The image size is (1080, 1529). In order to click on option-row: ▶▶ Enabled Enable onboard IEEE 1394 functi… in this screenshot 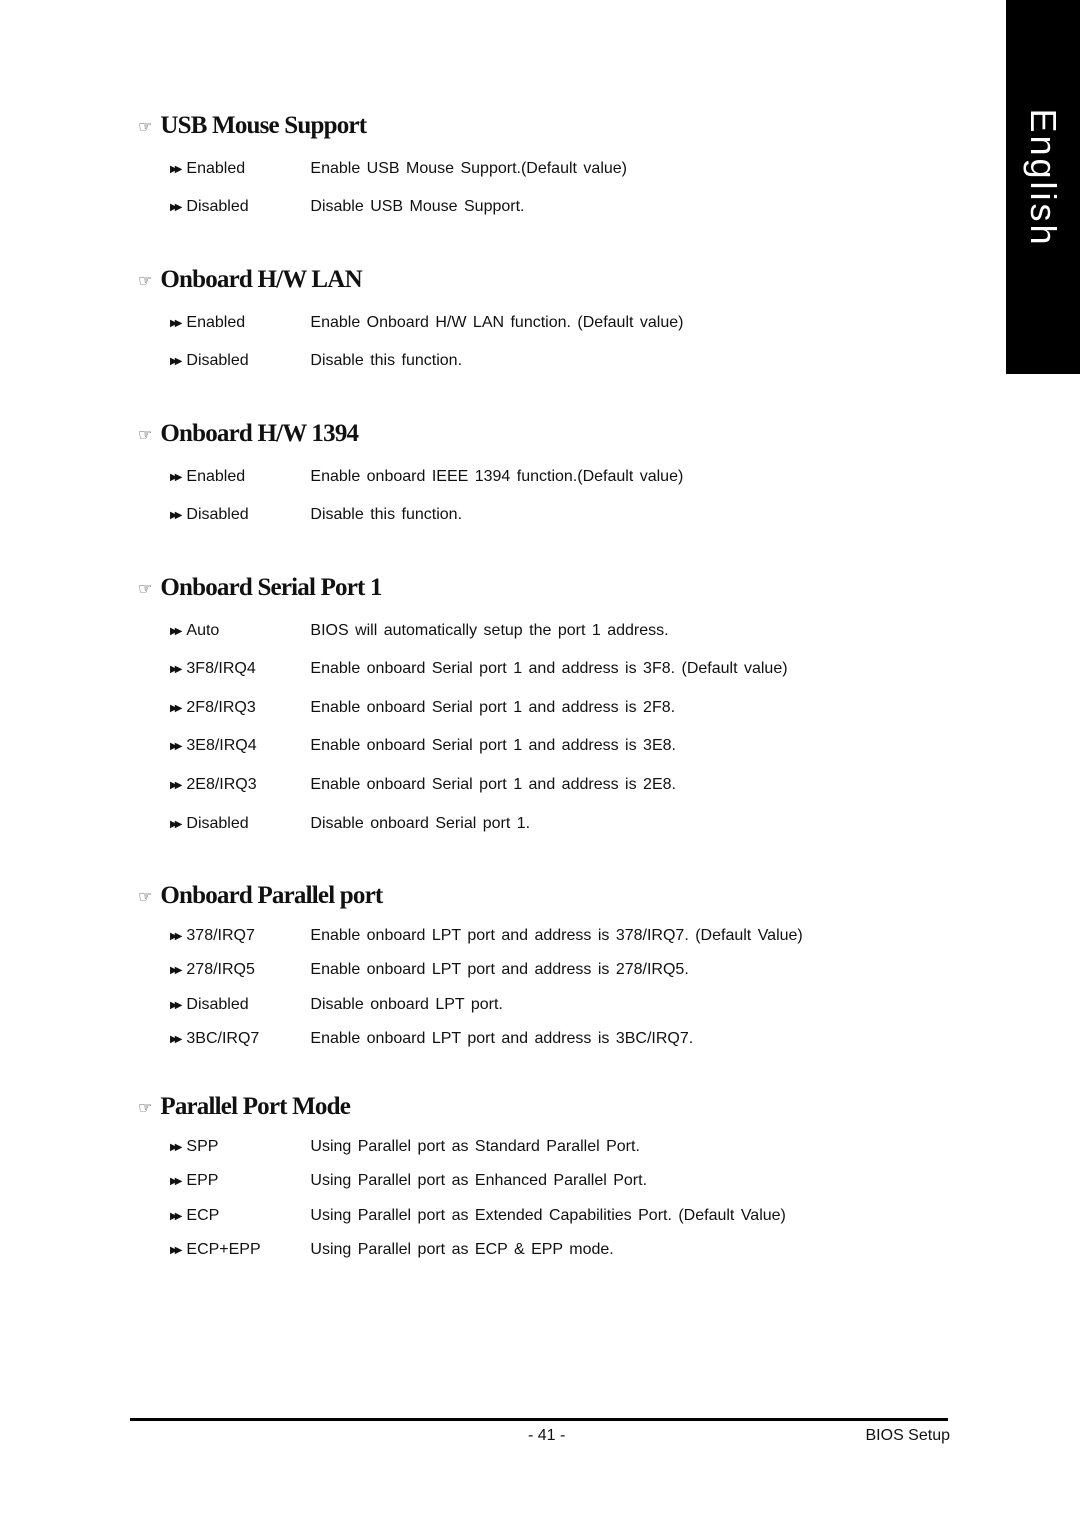, I will do `click(426, 477)`.